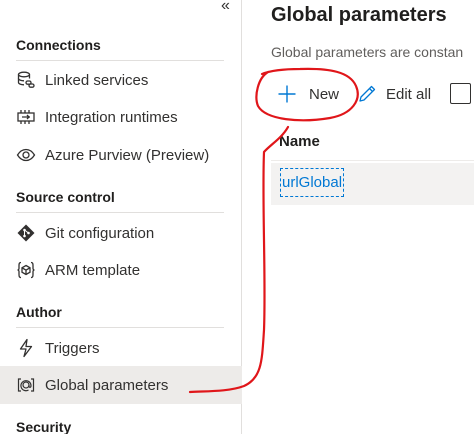  What do you see at coordinates (308, 94) in the screenshot?
I see `new-button: New` at bounding box center [308, 94].